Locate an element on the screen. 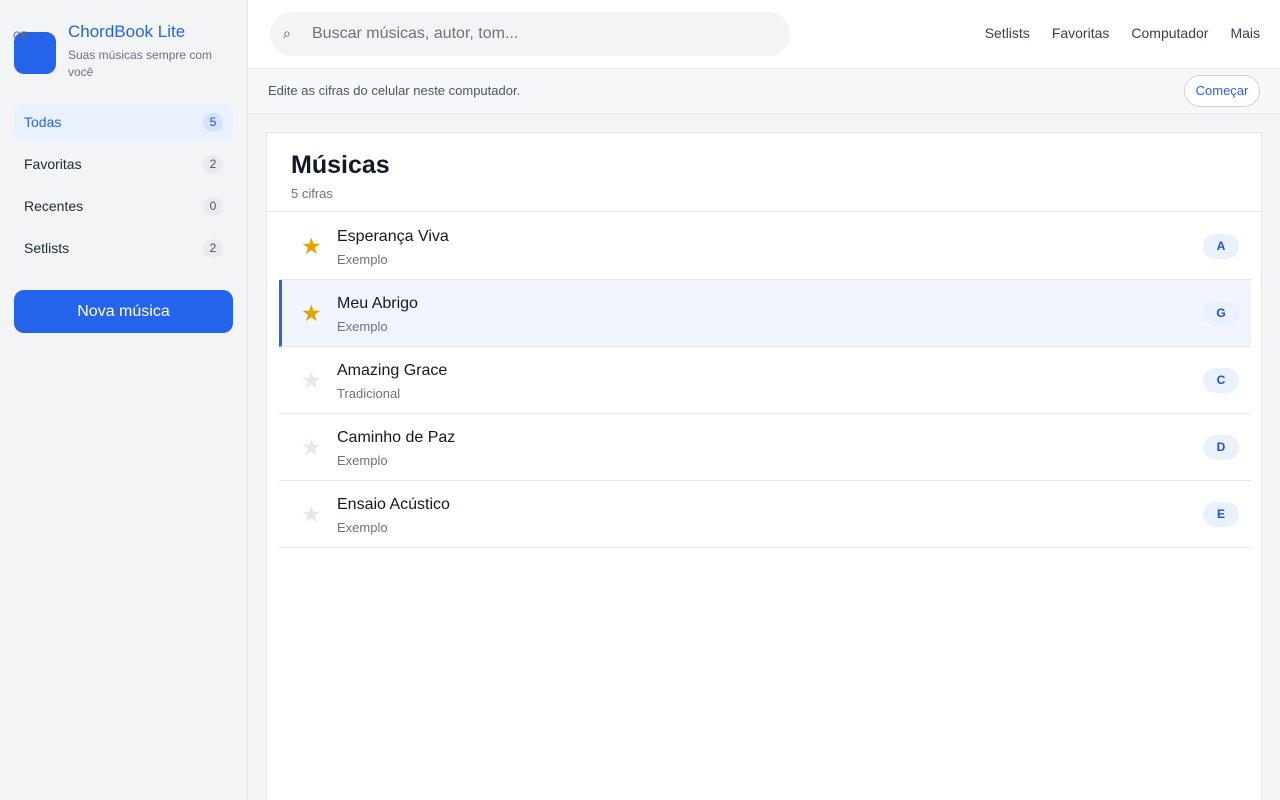  key-badge: C is located at coordinates (1221, 380).